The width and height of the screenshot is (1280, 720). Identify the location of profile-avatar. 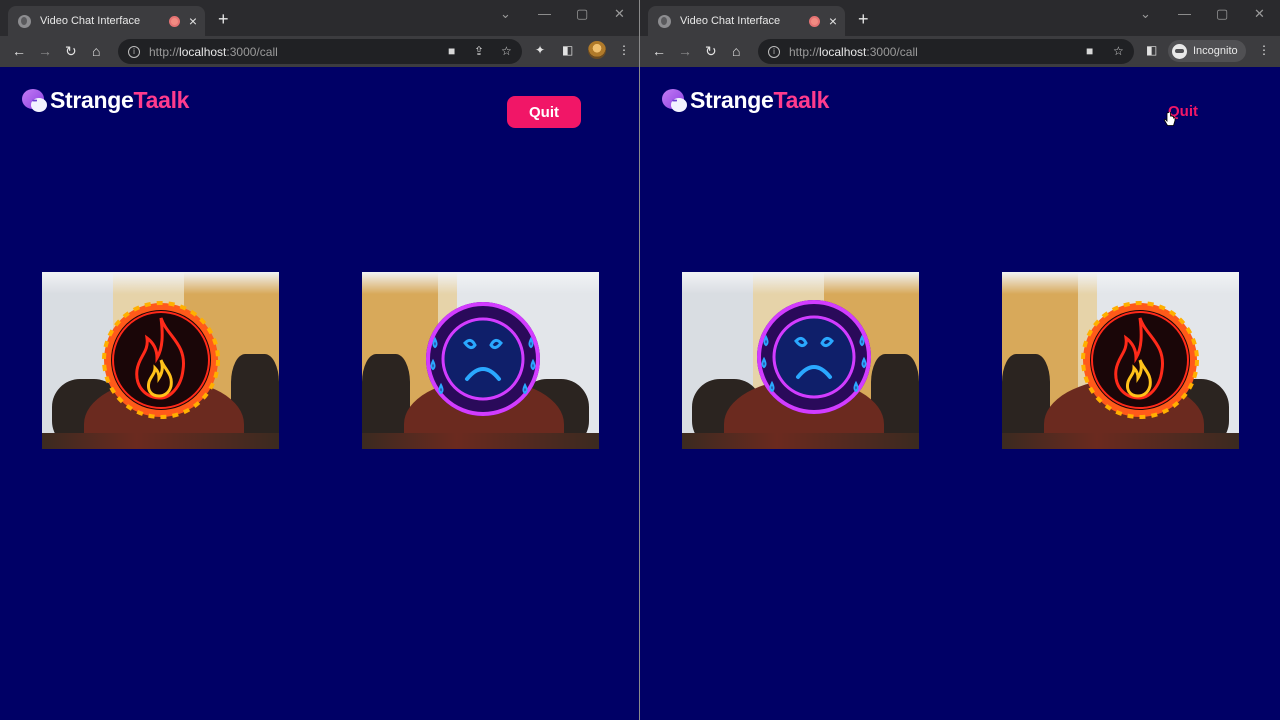
(597, 50).